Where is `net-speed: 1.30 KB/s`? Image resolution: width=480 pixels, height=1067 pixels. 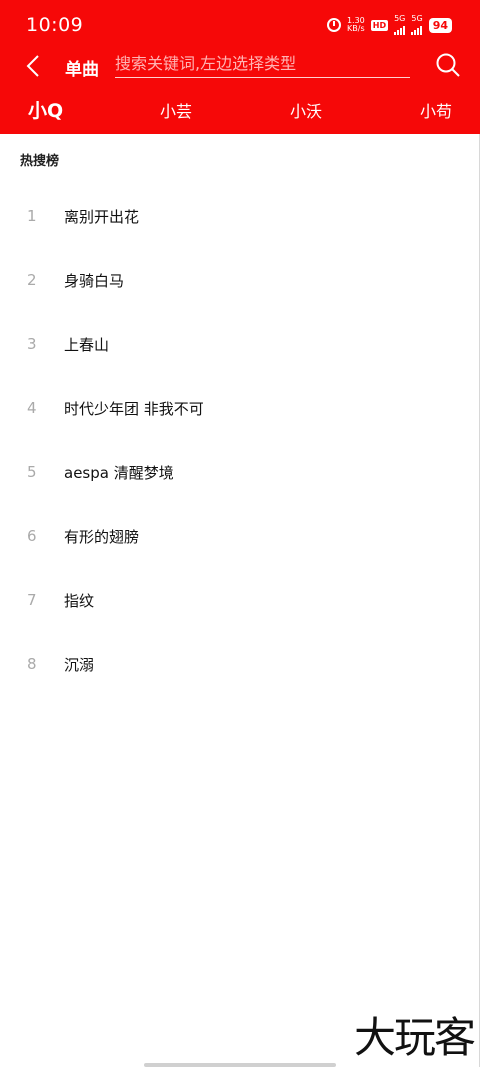
net-speed: 1.30 KB/s is located at coordinates (356, 25).